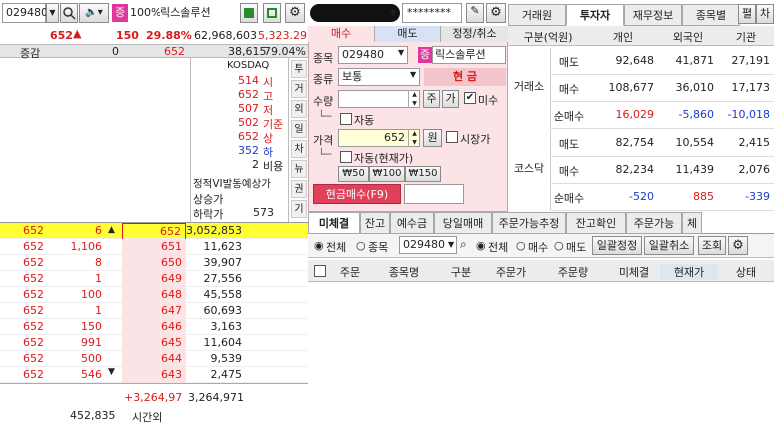 This screenshot has width=774, height=425. What do you see at coordinates (765, 14) in the screenshot?
I see `cha-button: 차` at bounding box center [765, 14].